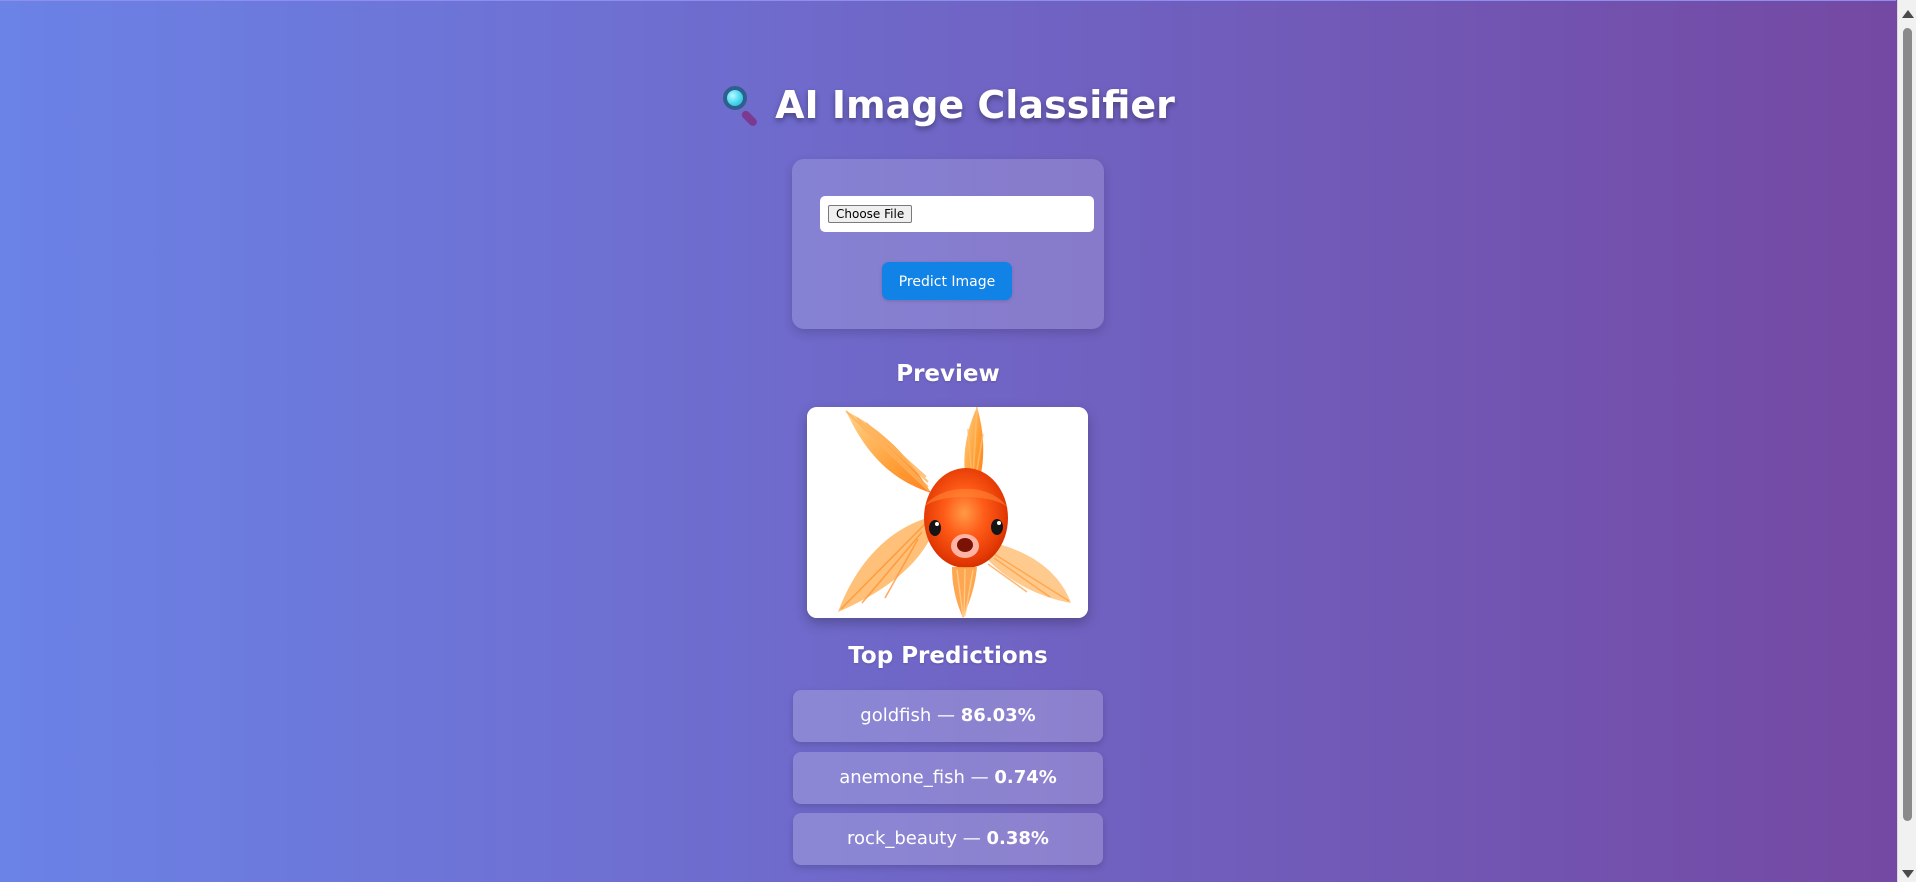  I want to click on prediction-label: rock_beauty, so click(902, 838).